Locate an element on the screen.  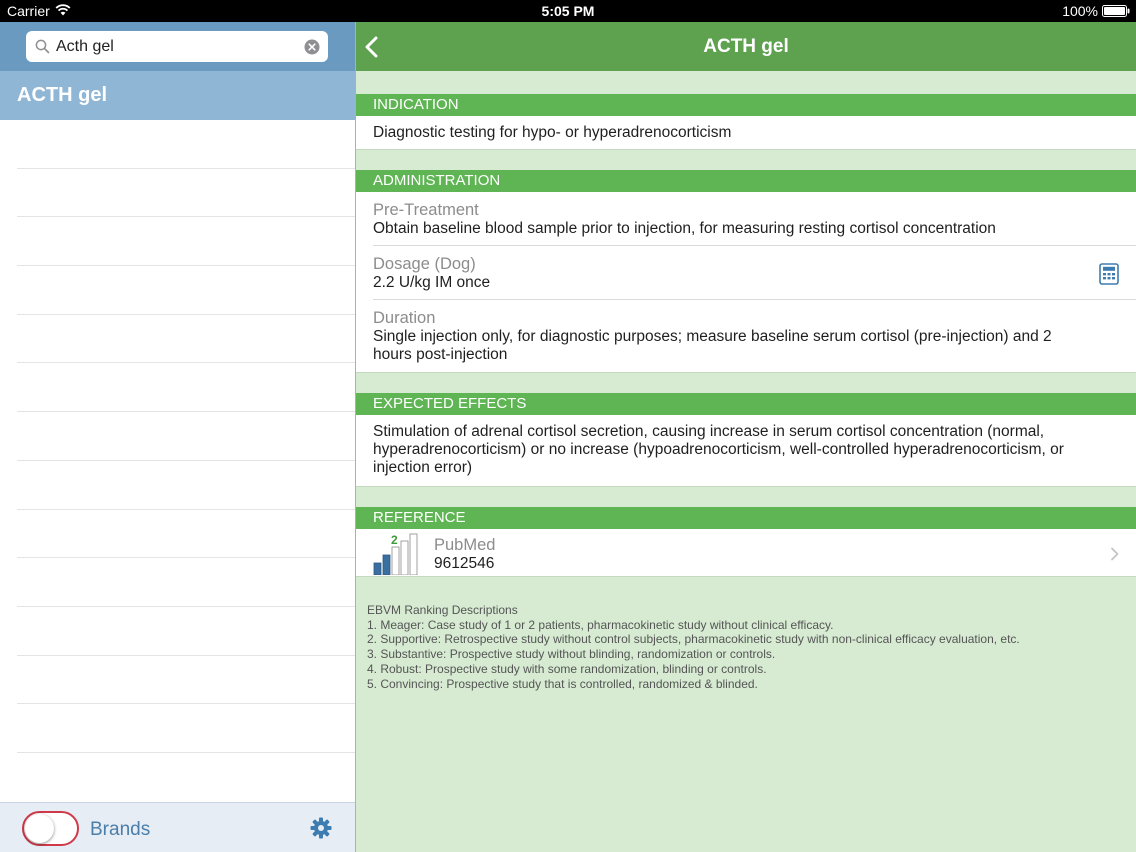
page-title: ACTH gel is located at coordinates (746, 46).